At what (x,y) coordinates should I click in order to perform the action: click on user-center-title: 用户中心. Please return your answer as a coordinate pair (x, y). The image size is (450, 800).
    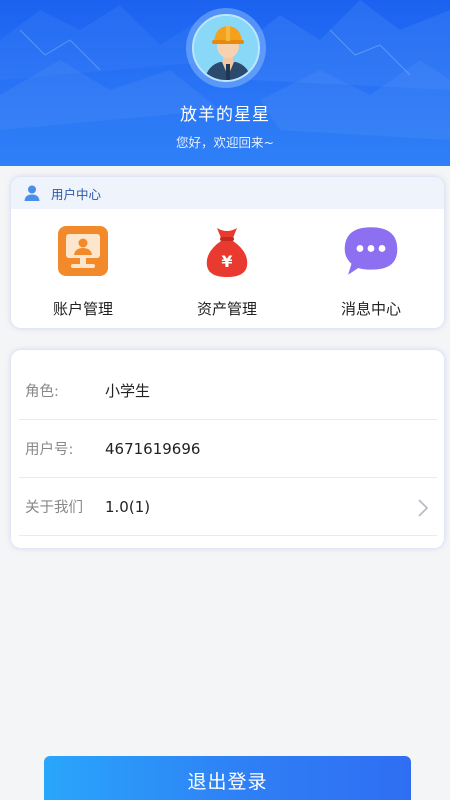
    Looking at the image, I should click on (76, 194).